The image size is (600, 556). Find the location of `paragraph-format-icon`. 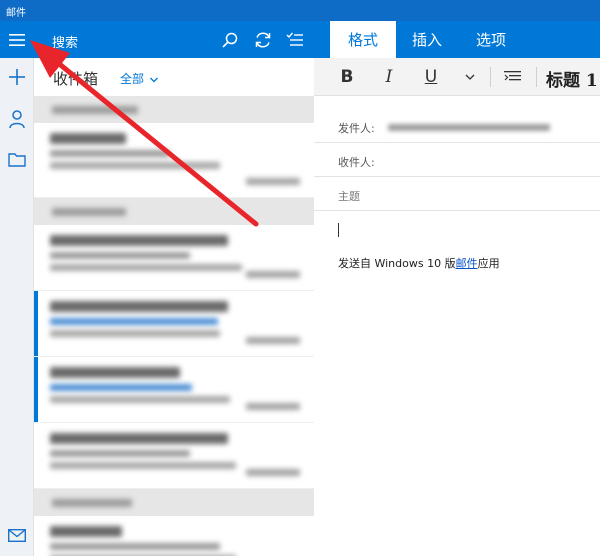

paragraph-format-icon is located at coordinates (512, 76).